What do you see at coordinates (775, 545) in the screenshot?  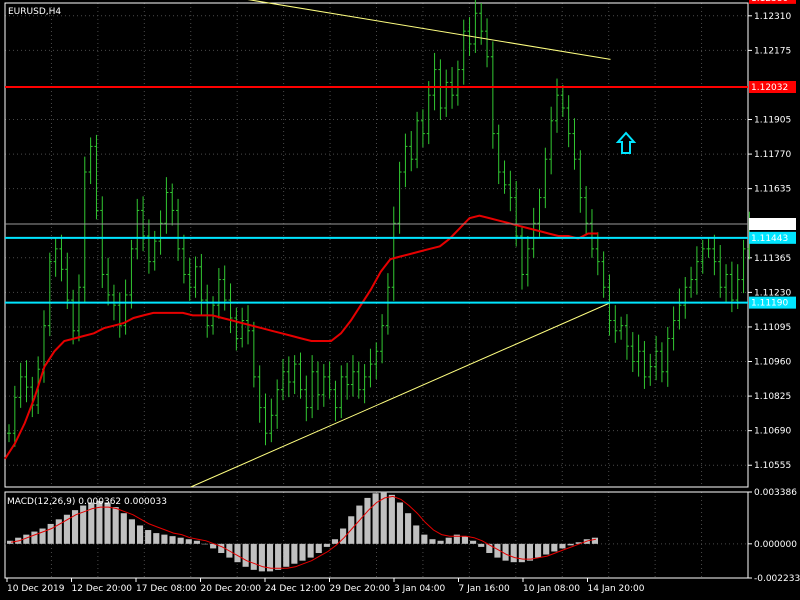 I see `macd-y-tick-label: 0.000000` at bounding box center [775, 545].